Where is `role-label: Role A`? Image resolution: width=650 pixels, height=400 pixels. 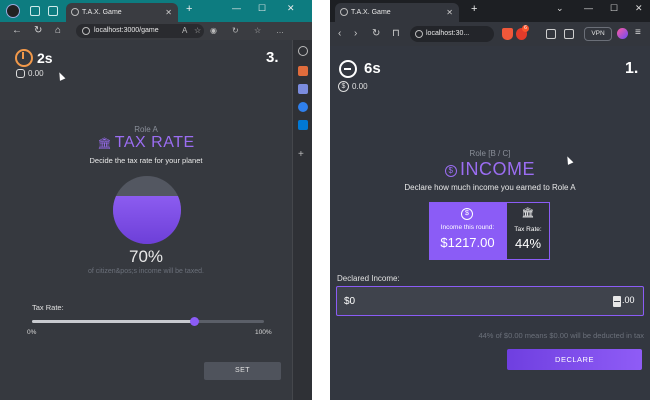
role-label: Role A is located at coordinates (146, 129).